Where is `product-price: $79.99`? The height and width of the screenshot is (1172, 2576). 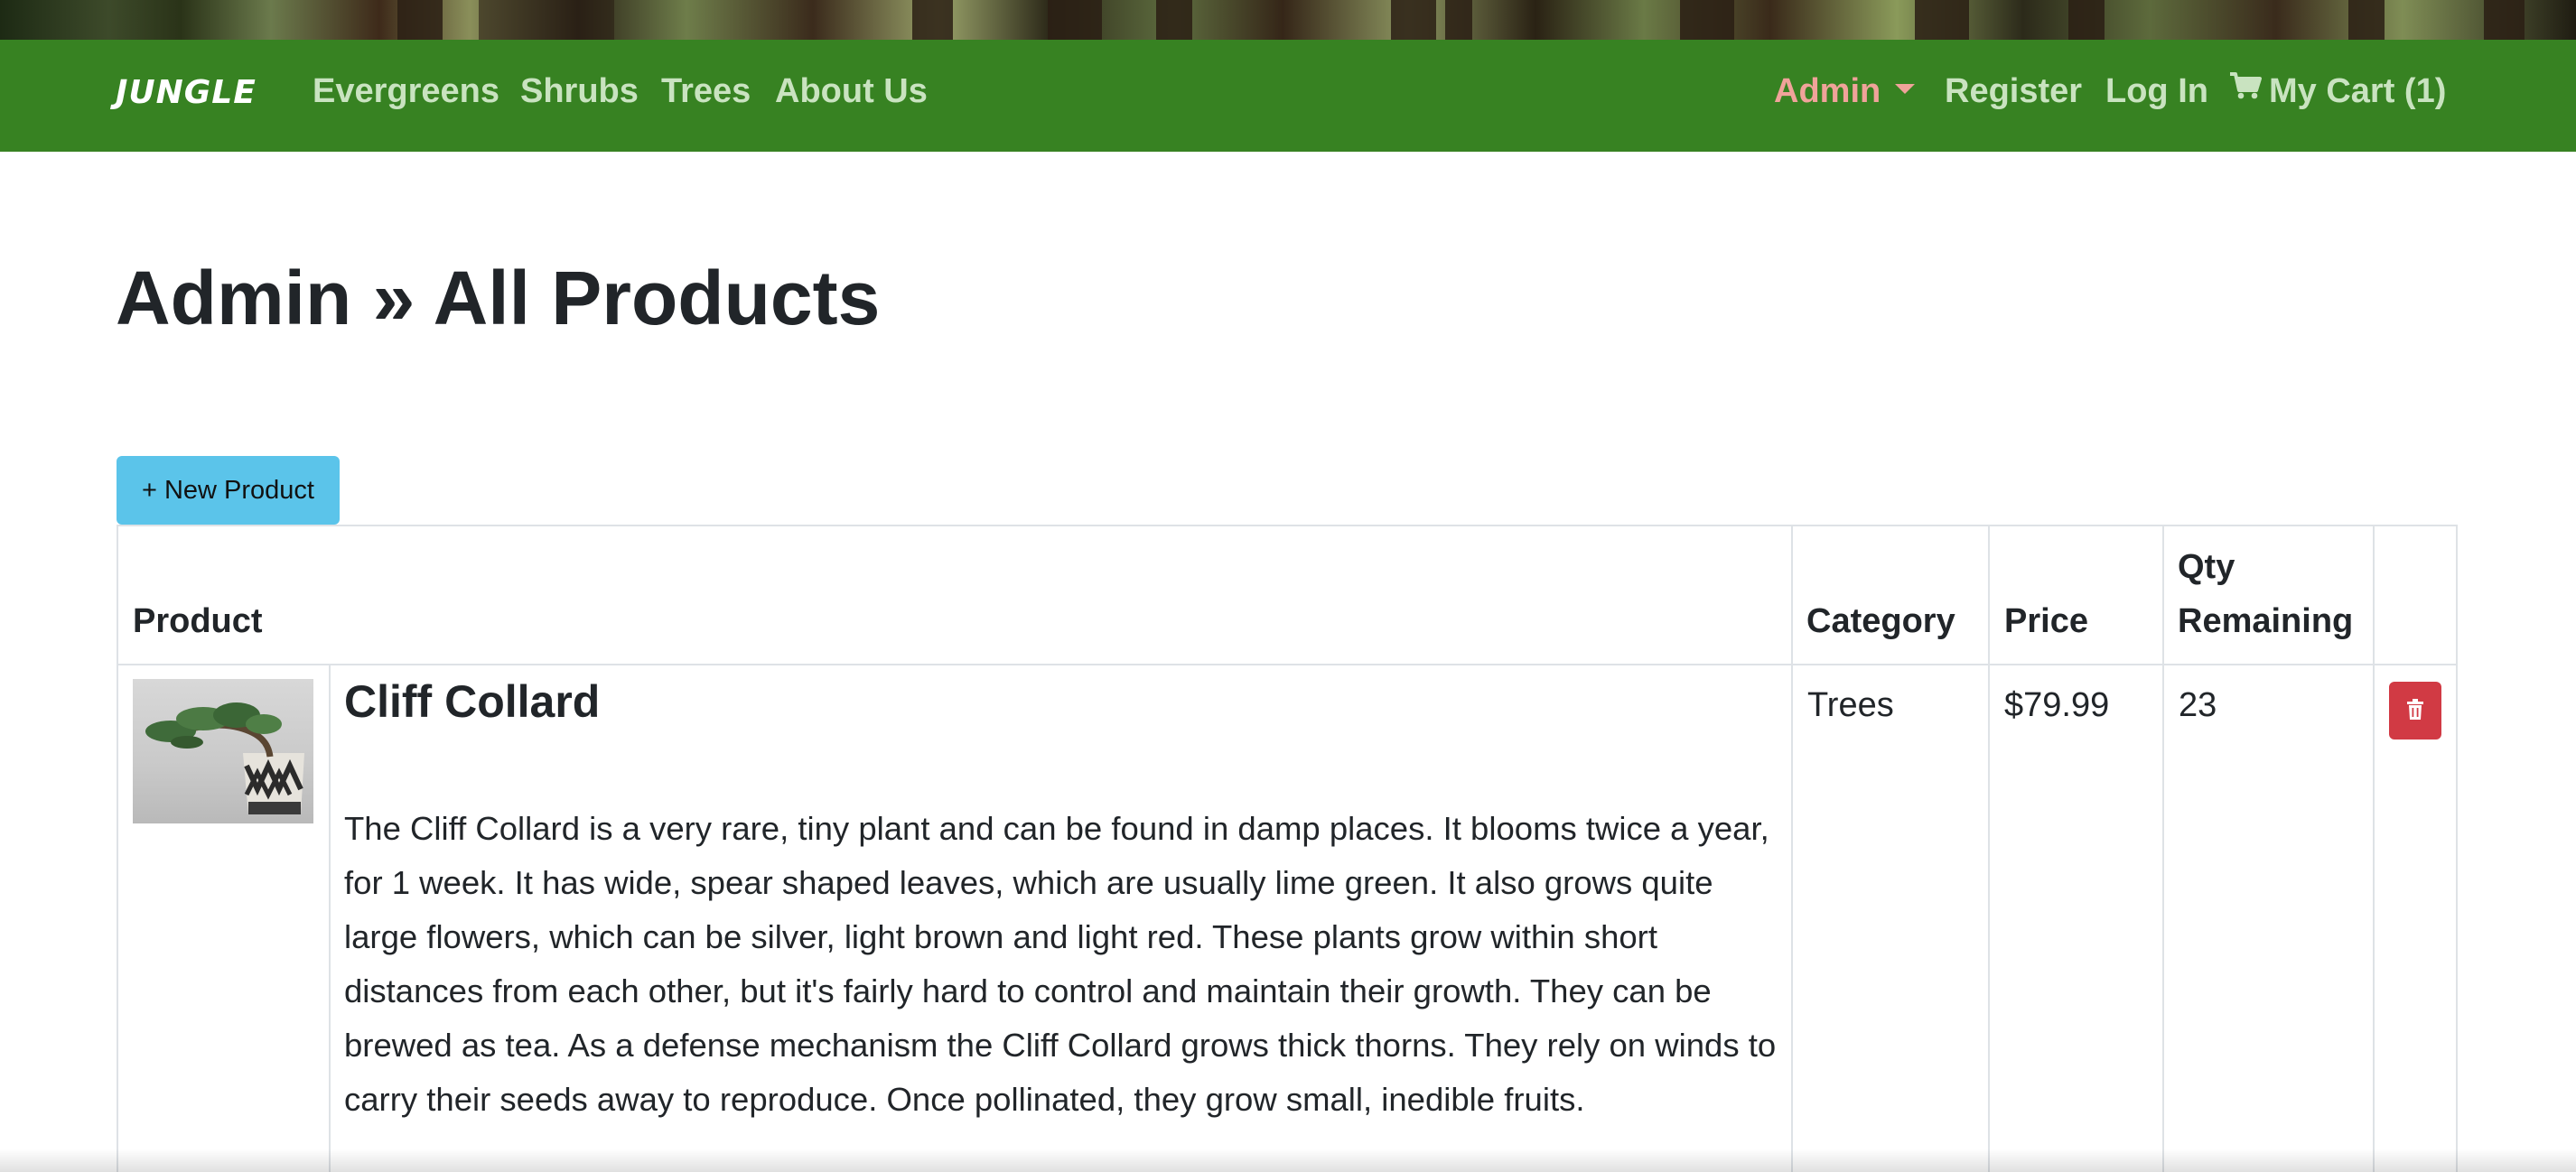
product-price: $79.99 is located at coordinates (2057, 705).